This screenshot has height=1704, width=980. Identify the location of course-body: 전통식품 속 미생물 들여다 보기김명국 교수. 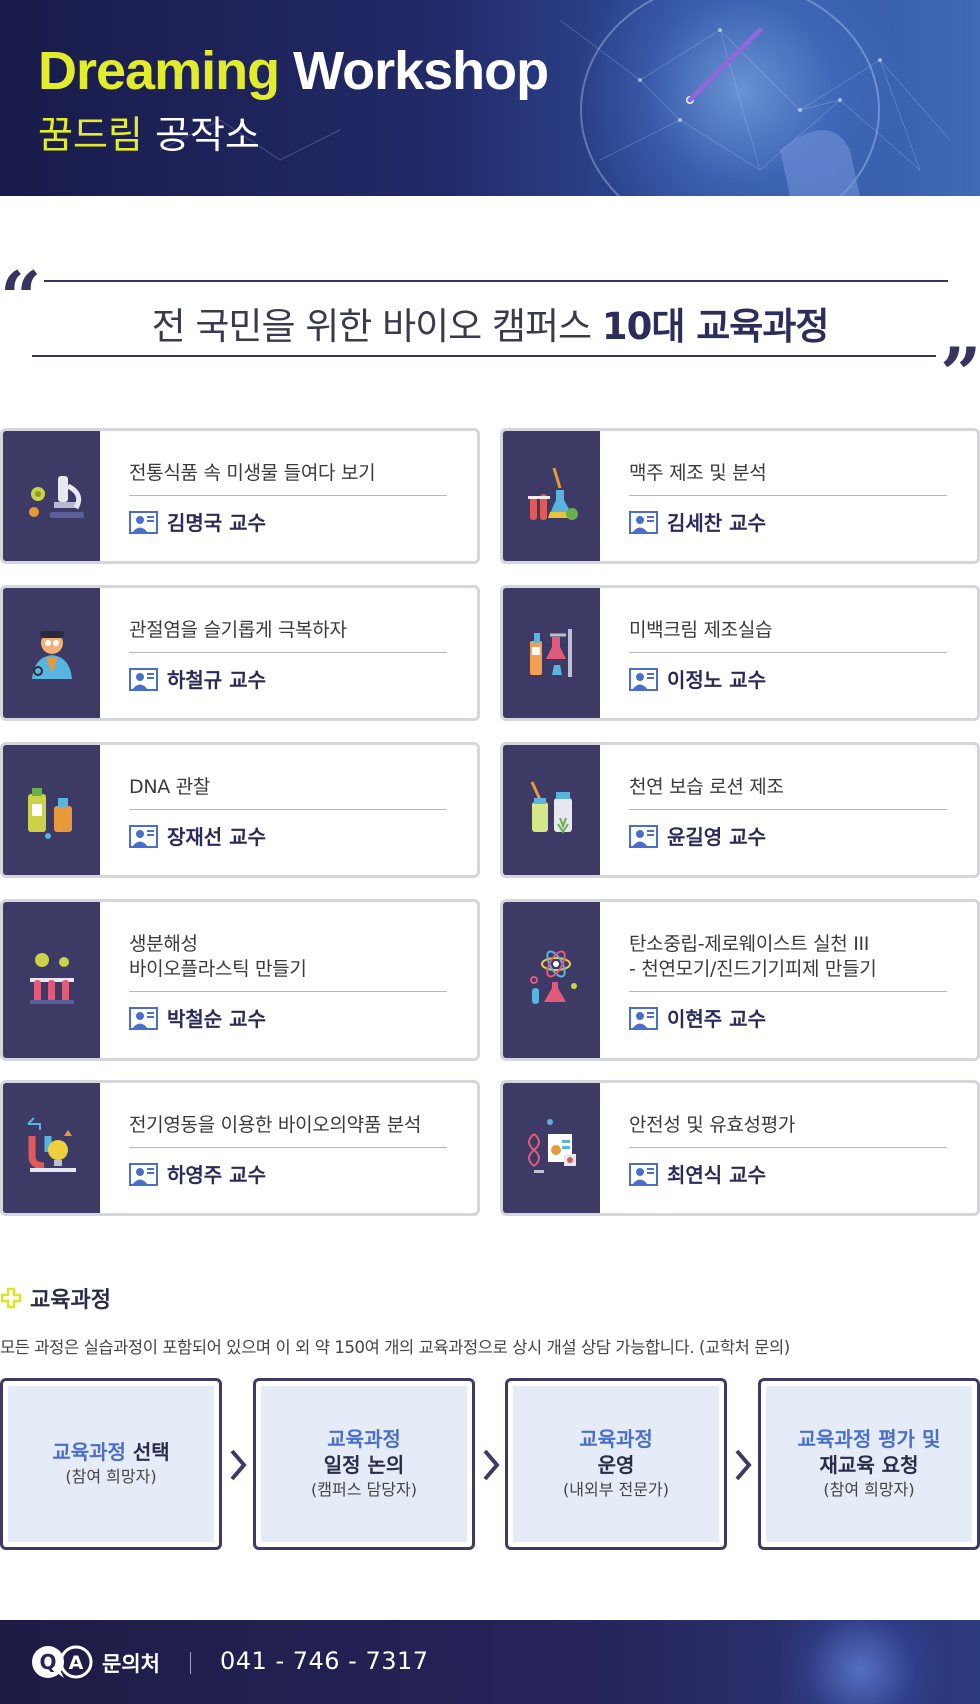
(288, 498).